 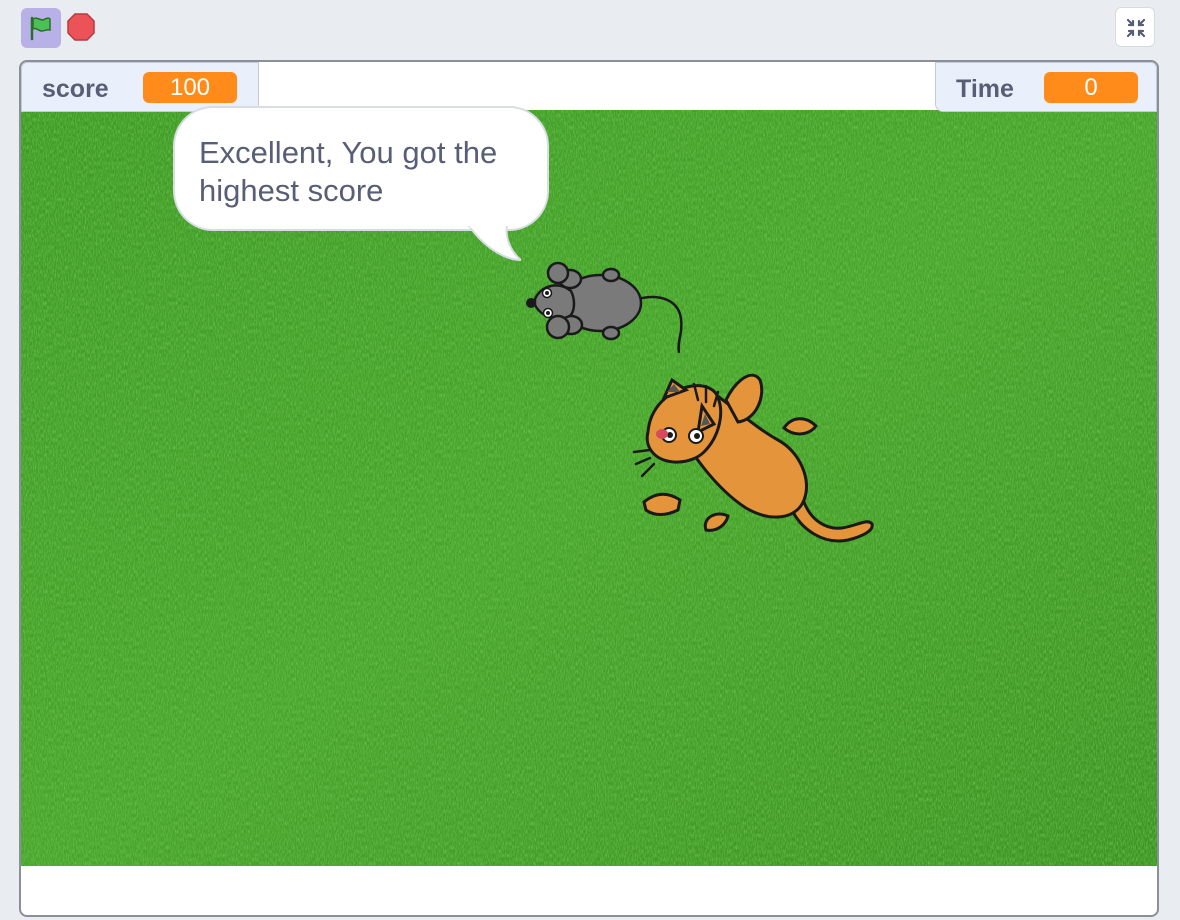 What do you see at coordinates (75, 89) in the screenshot?
I see `score-label: score` at bounding box center [75, 89].